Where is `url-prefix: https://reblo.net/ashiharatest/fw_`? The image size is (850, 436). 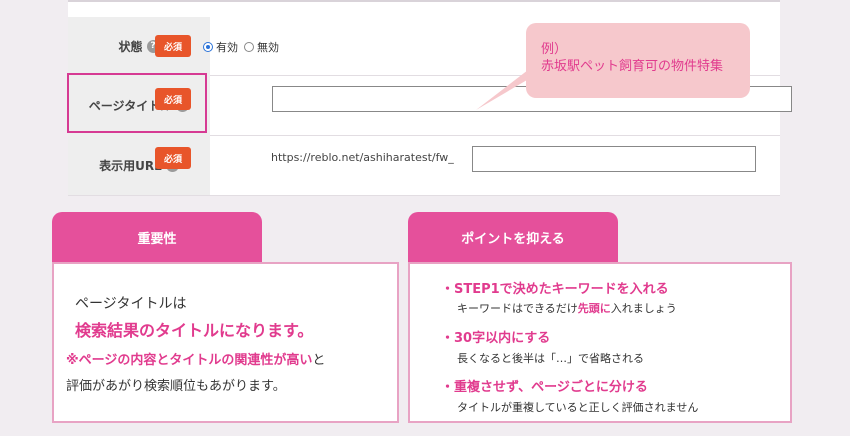
url-prefix: https://reblo.net/ashiharatest/fw_ is located at coordinates (362, 157).